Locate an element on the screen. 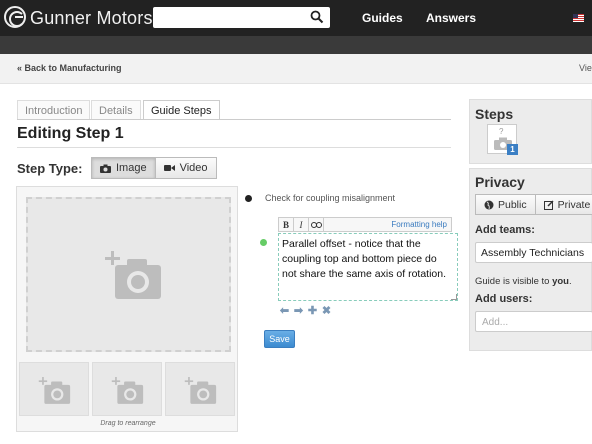 The image size is (592, 444). visibility-suffix: . is located at coordinates (570, 281).